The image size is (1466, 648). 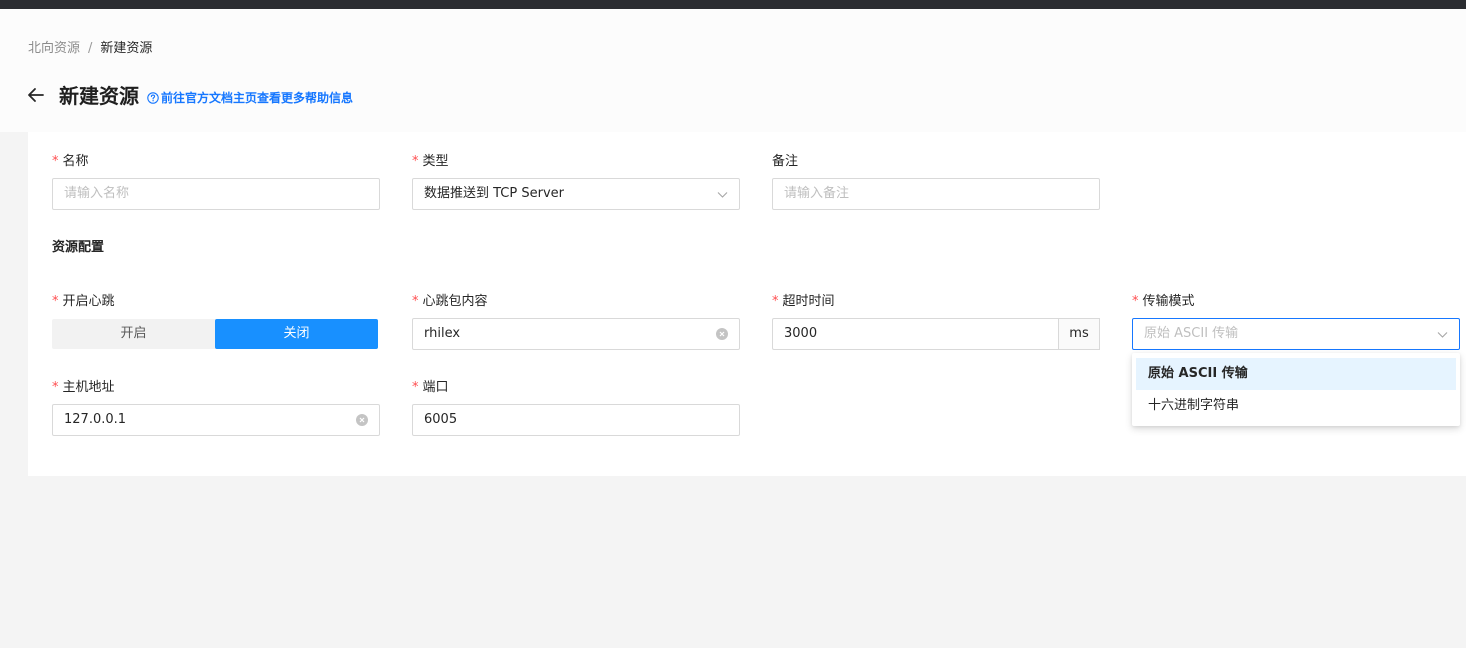 I want to click on page-title: 新建资源, so click(x=99, y=96).